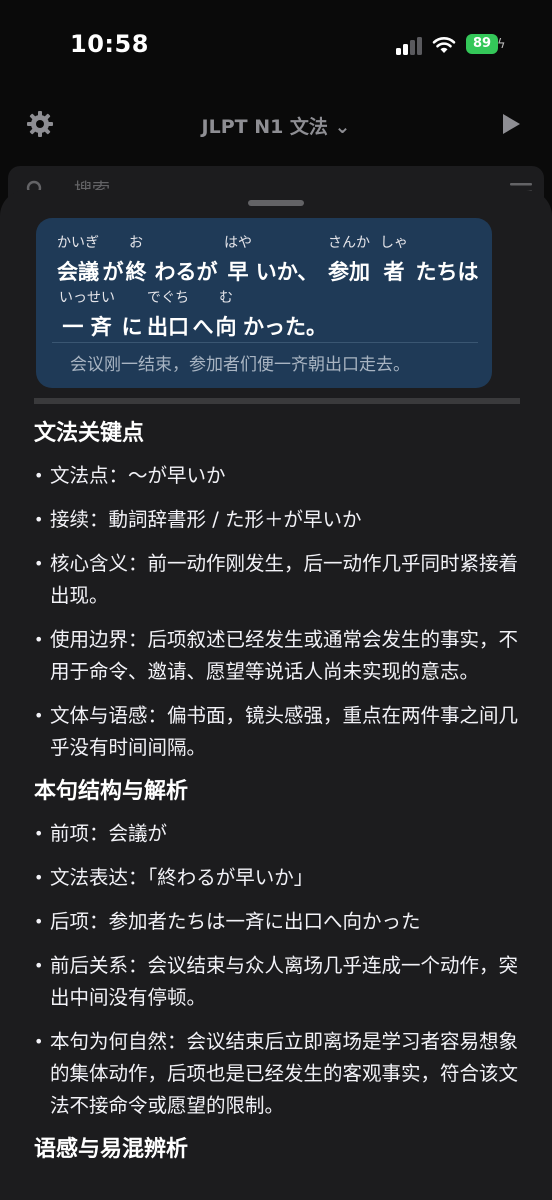 The width and height of the screenshot is (552, 1200). I want to click on ruby-segment: はや早, so click(238, 260).